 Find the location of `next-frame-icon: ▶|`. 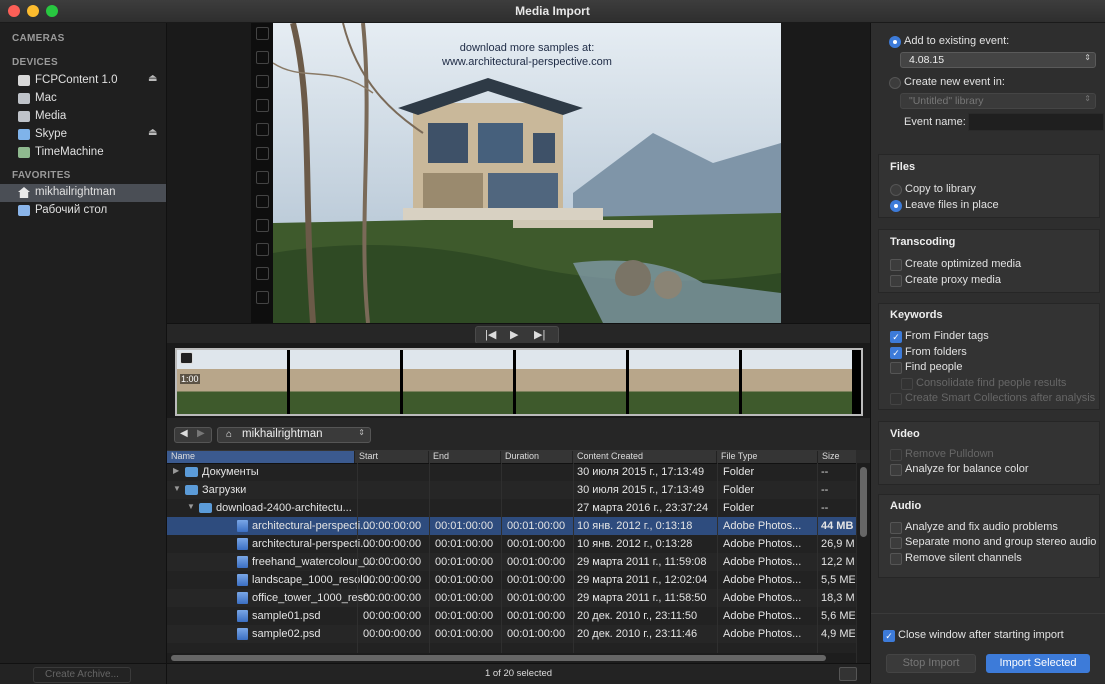

next-frame-icon: ▶| is located at coordinates (539, 334).